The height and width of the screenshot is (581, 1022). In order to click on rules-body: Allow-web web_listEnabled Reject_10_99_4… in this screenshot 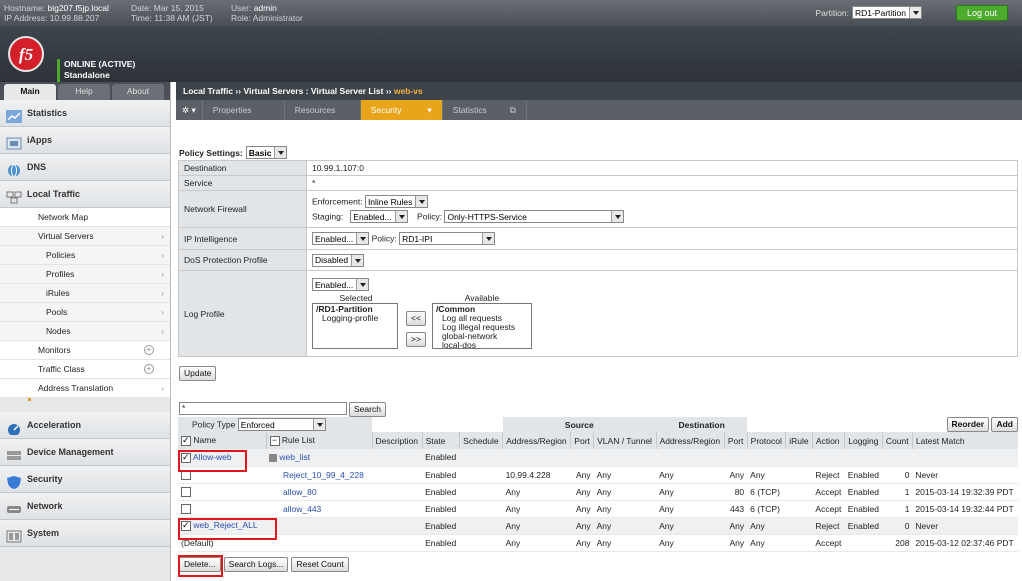, I will do `click(598, 500)`.